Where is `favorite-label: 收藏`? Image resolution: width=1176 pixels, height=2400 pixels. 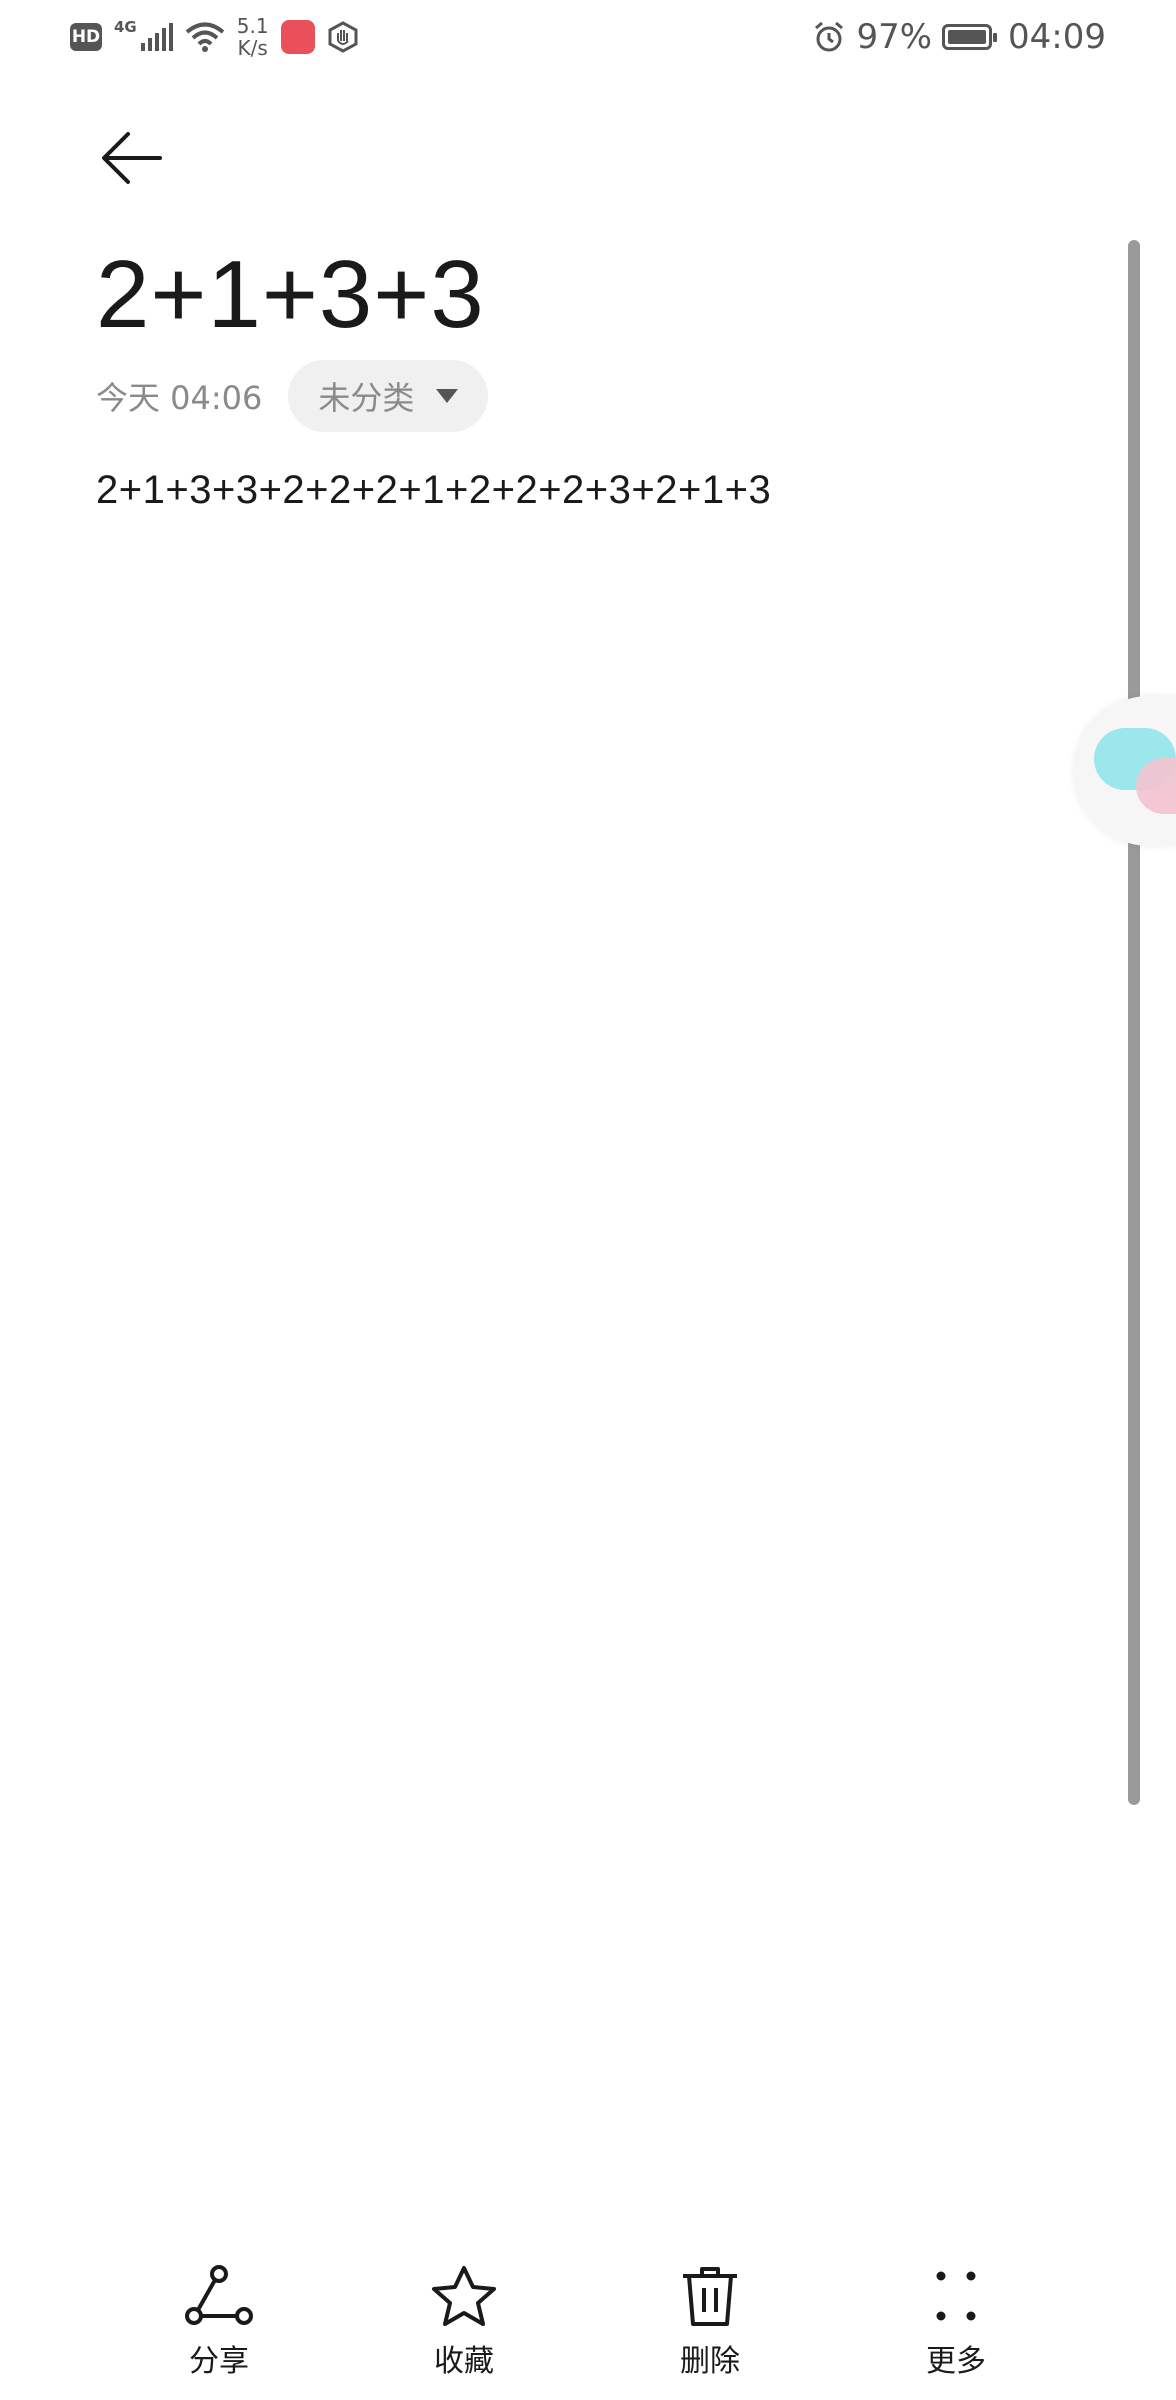
favorite-label: 收藏 is located at coordinates (464, 2361).